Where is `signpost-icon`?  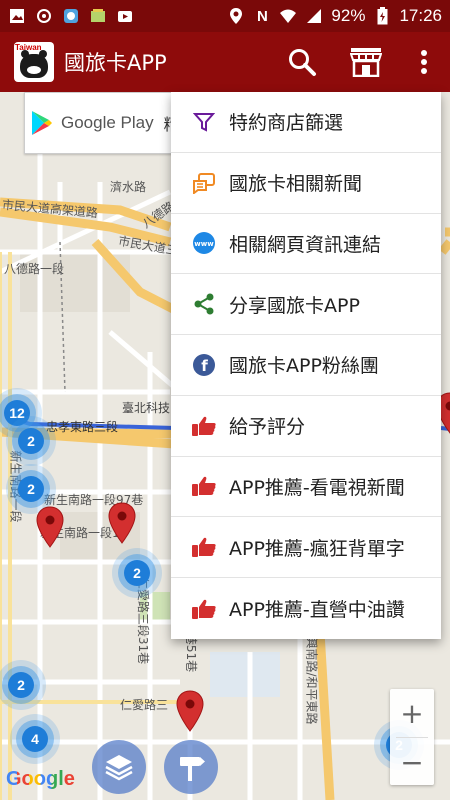
signpost-icon is located at coordinates (192, 769).